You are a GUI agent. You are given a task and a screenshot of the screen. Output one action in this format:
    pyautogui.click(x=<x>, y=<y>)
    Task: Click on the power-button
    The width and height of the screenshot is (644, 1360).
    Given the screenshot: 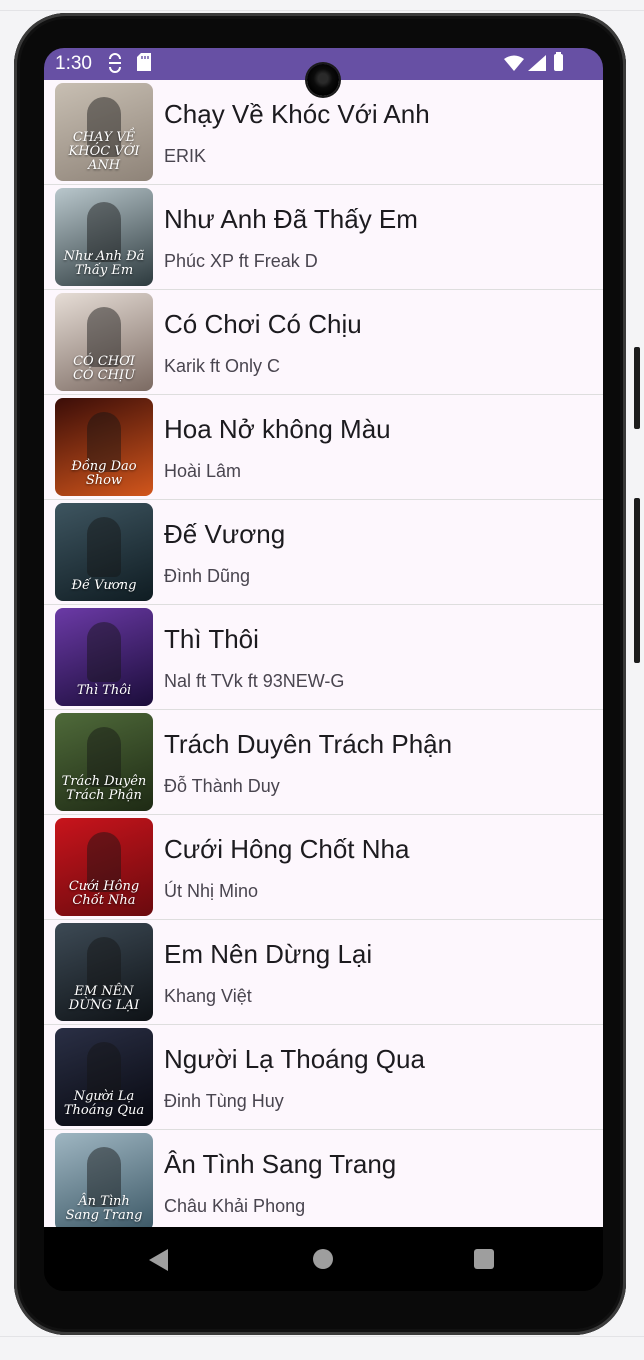 What is the action you would take?
    pyautogui.click(x=637, y=388)
    